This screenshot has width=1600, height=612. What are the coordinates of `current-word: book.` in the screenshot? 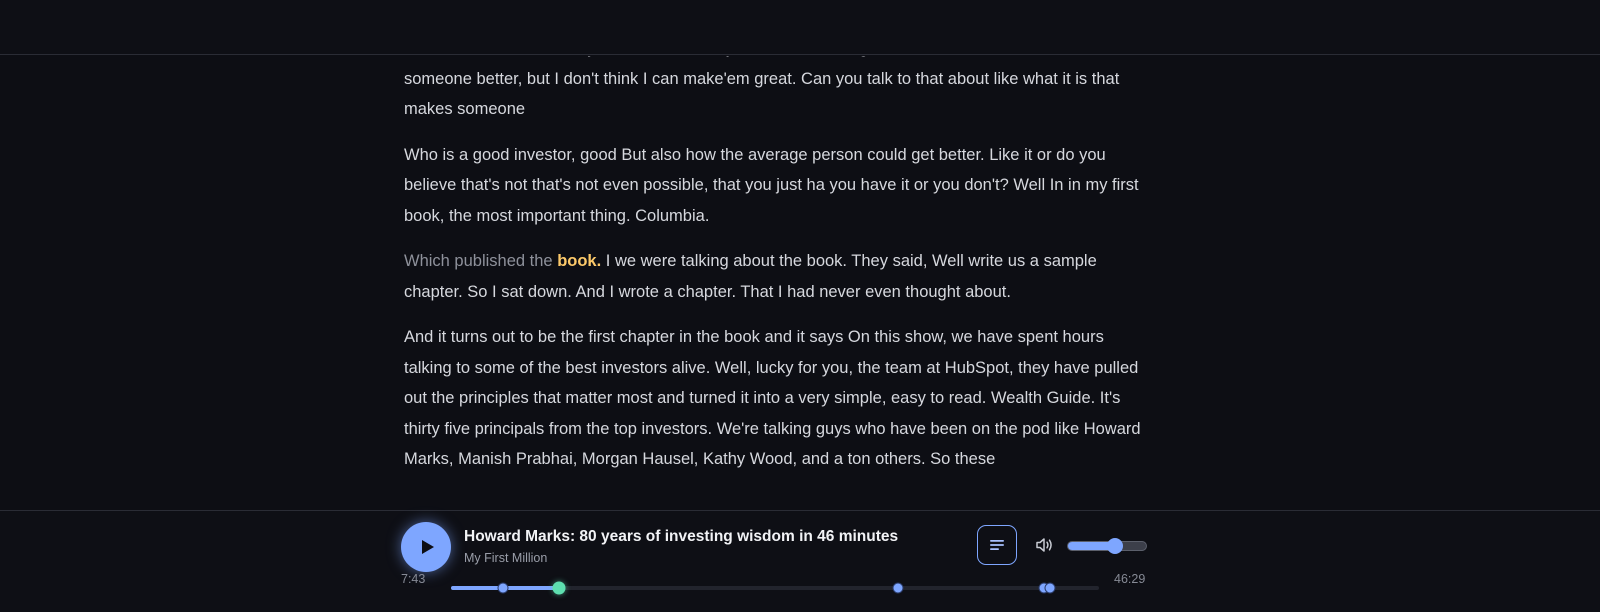 It's located at (579, 261).